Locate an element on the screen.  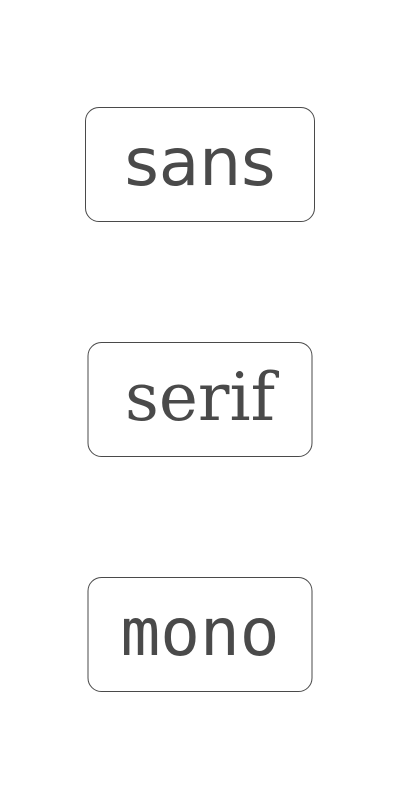
sans-font-button: sans is located at coordinates (200, 164).